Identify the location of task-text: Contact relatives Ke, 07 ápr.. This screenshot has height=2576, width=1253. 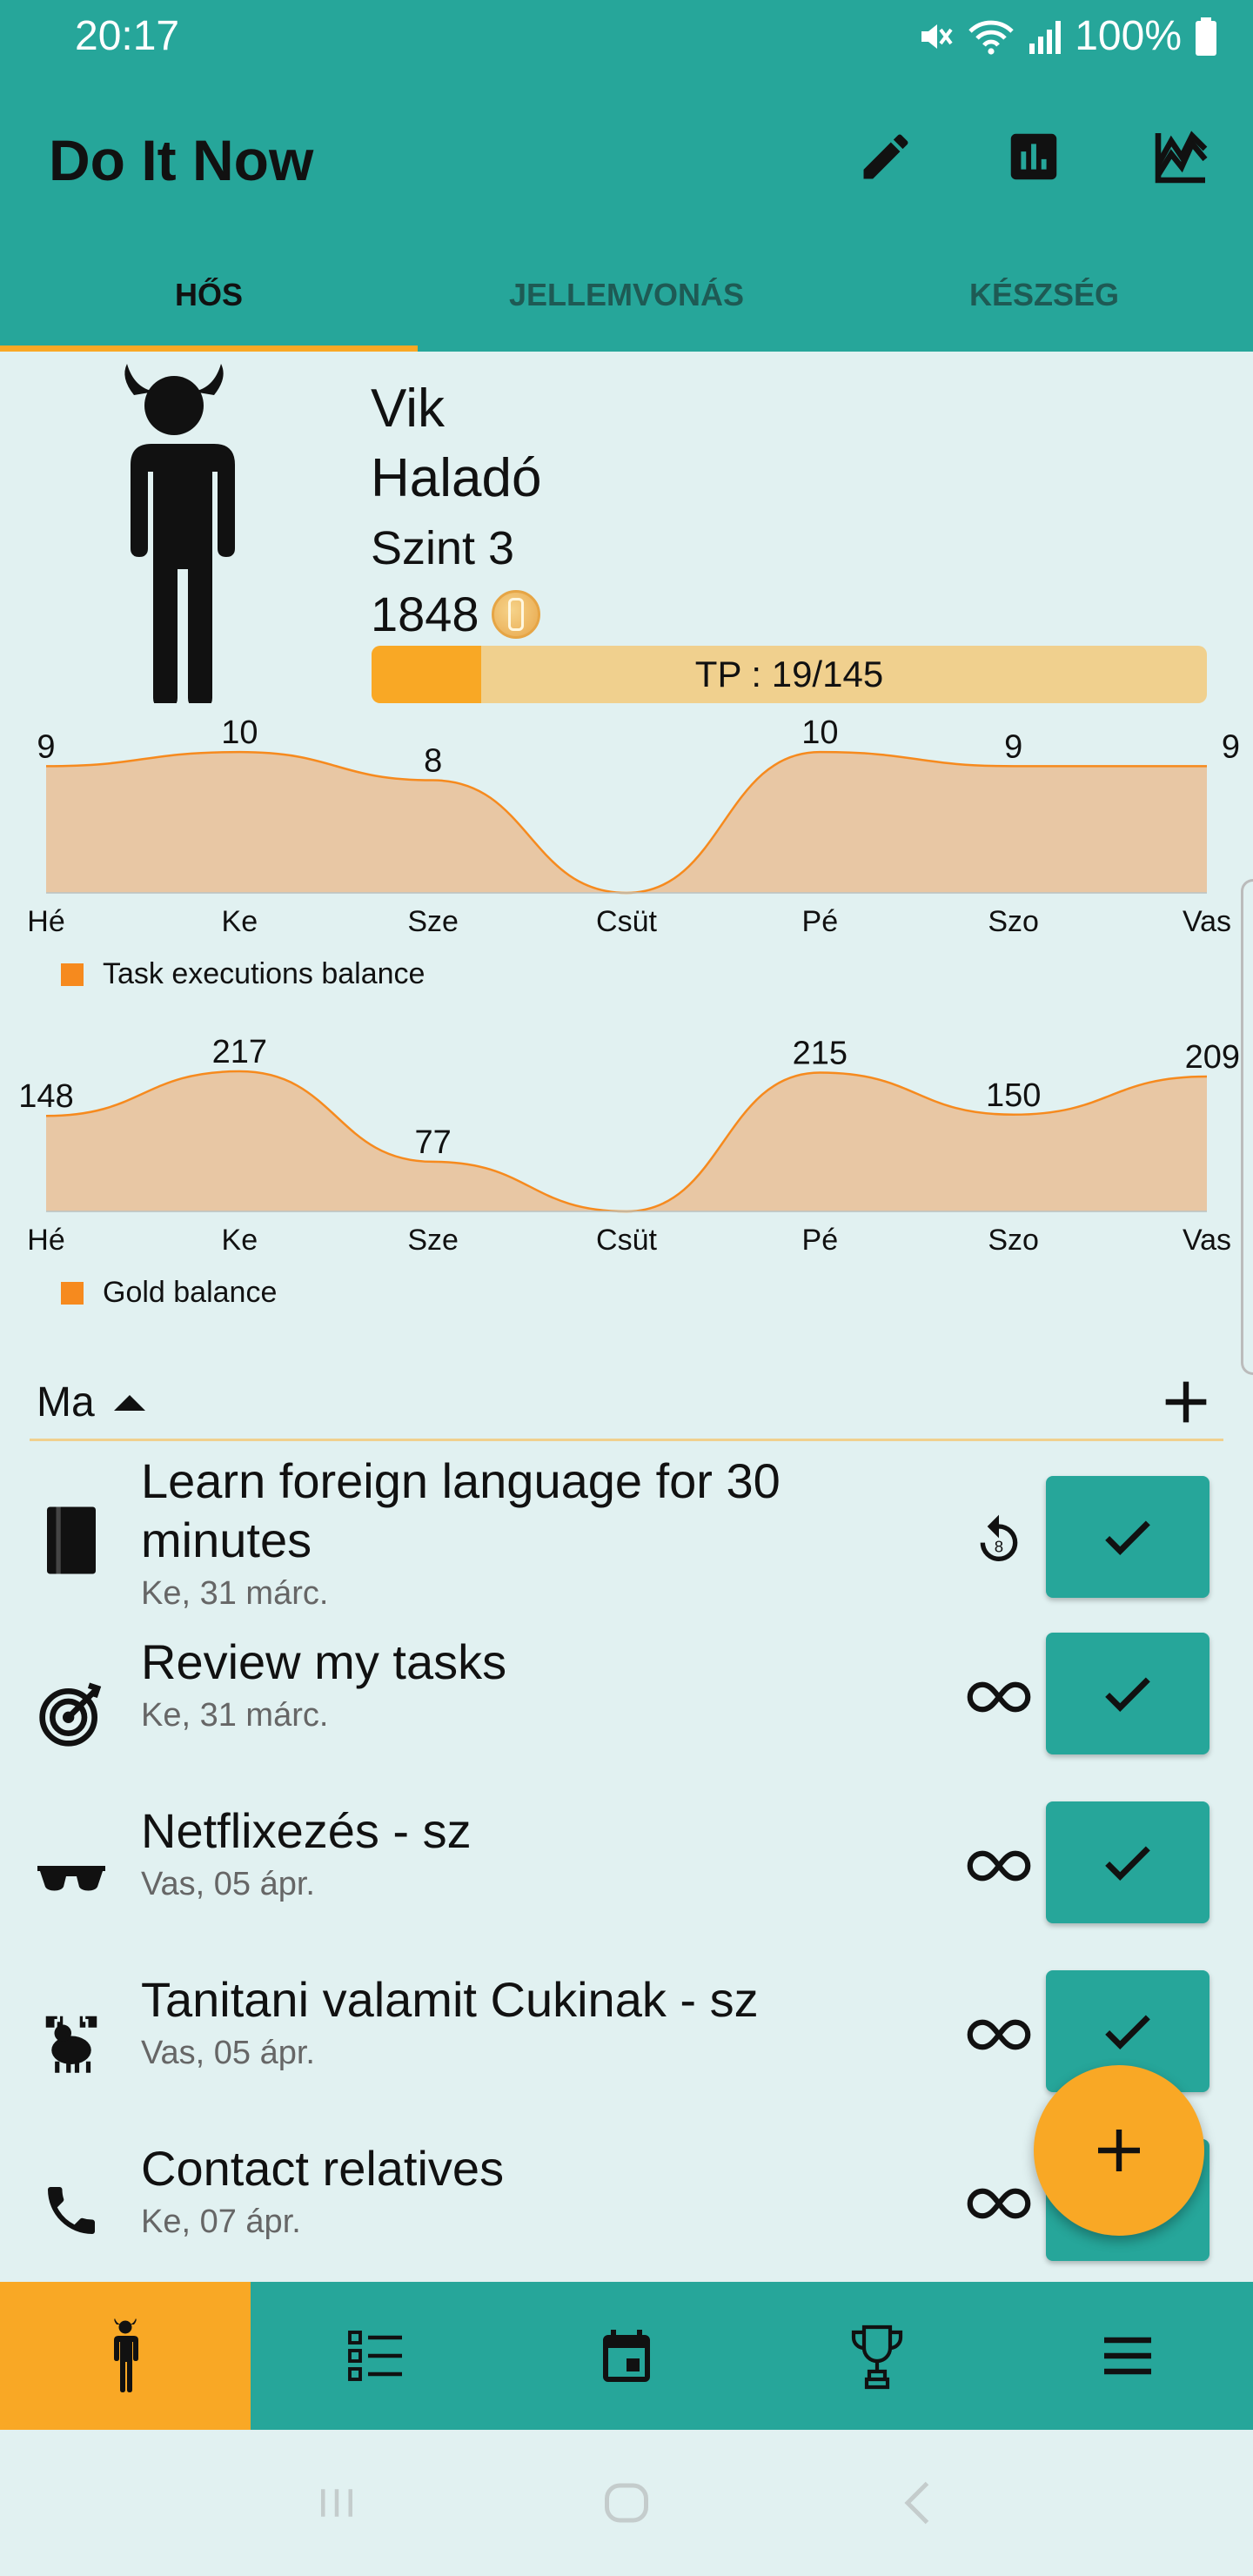
(541, 2190).